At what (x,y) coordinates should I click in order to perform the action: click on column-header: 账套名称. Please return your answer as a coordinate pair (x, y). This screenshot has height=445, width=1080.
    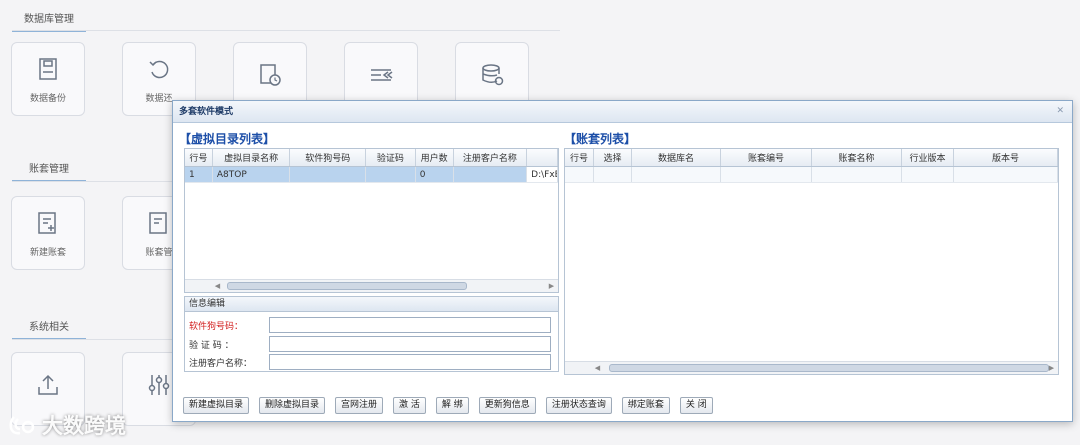
    Looking at the image, I should click on (857, 157).